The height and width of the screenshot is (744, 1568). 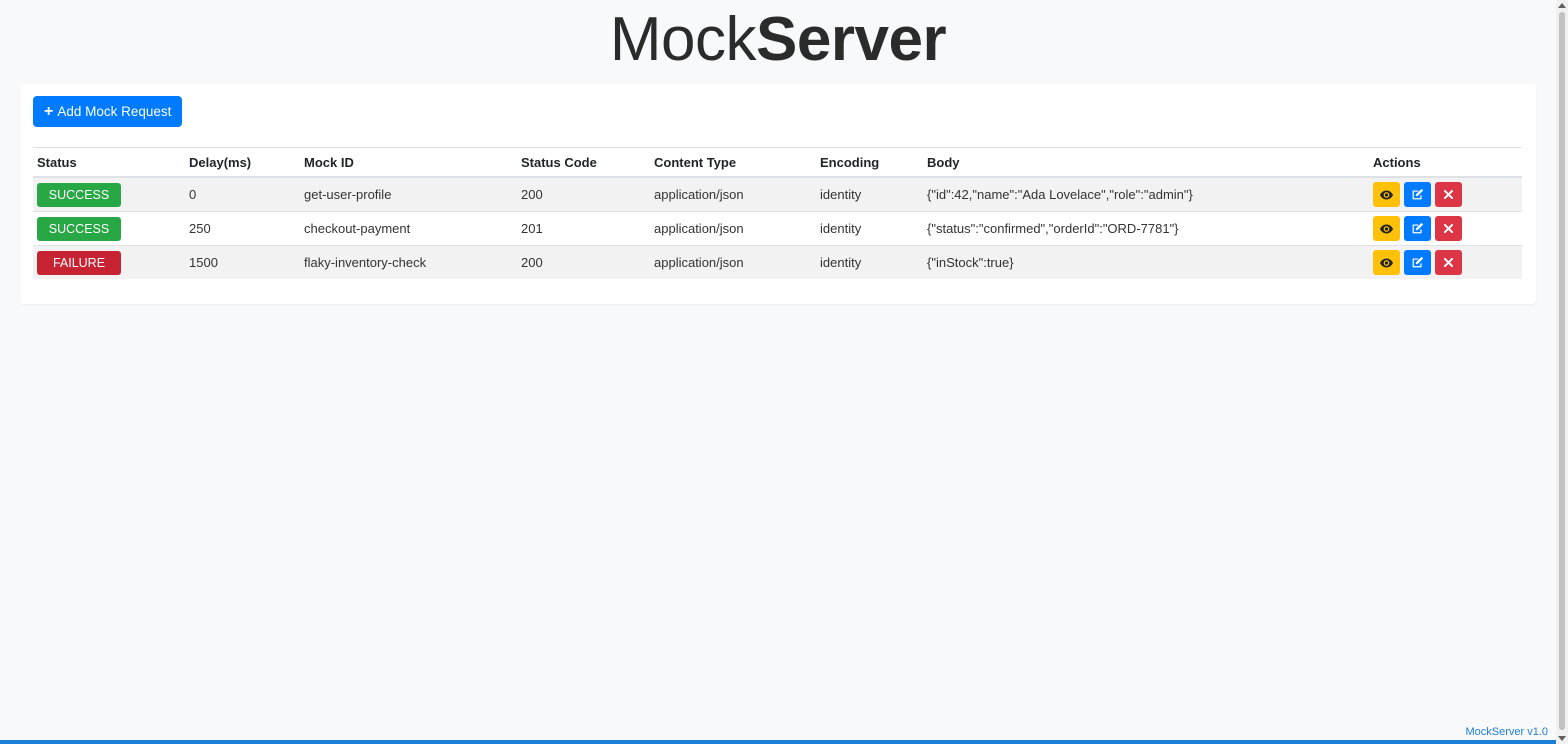 I want to click on header-status-code: Status Code, so click(x=583, y=162).